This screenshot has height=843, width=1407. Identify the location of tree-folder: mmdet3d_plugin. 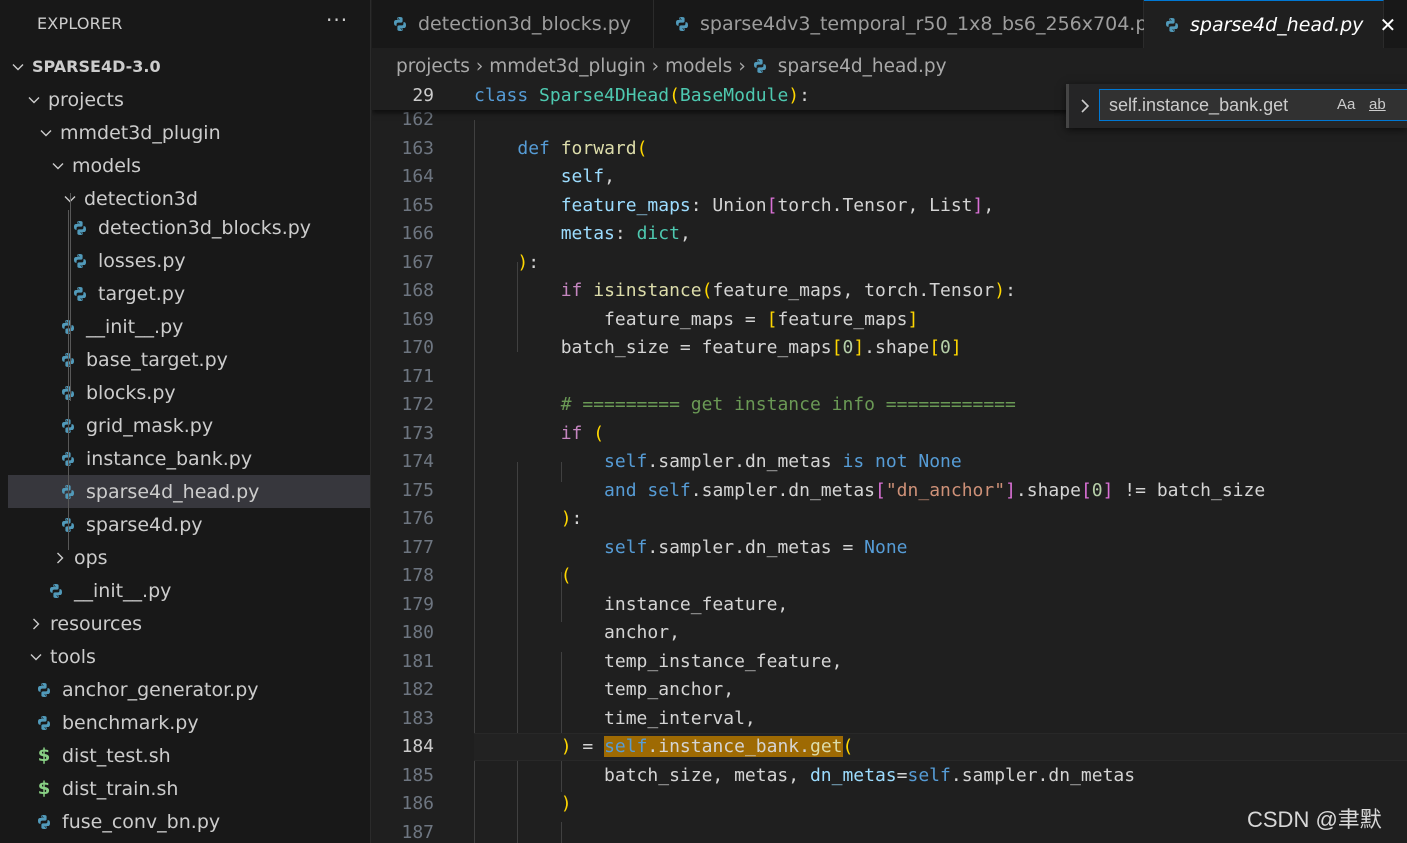
(189, 132).